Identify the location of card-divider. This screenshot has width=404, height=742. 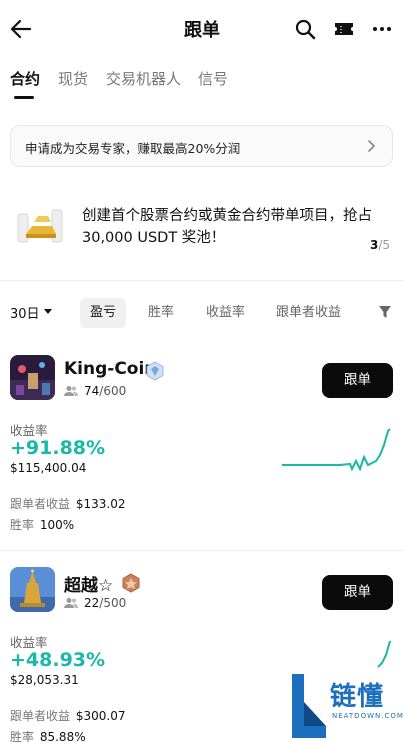
(202, 550).